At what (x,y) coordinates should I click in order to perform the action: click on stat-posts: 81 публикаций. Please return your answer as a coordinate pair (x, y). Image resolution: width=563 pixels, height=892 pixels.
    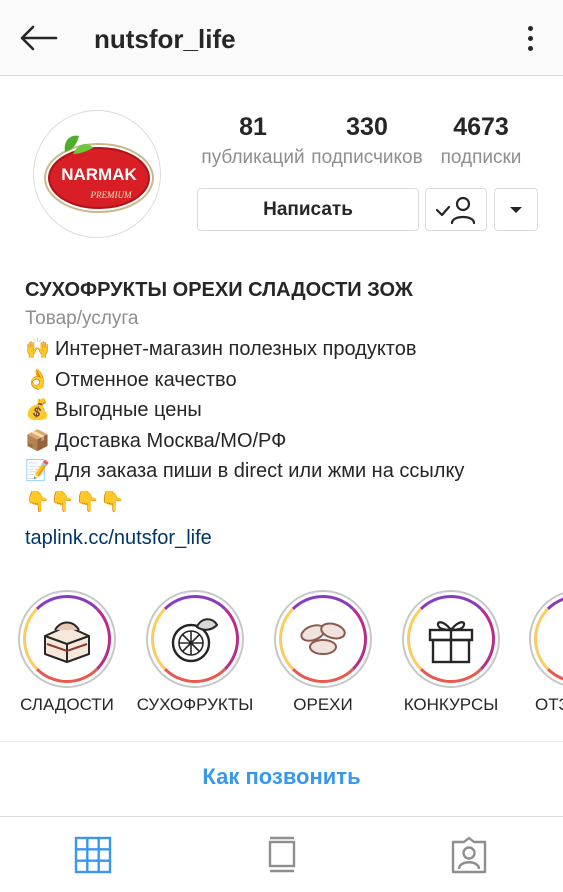
    Looking at the image, I should click on (253, 141).